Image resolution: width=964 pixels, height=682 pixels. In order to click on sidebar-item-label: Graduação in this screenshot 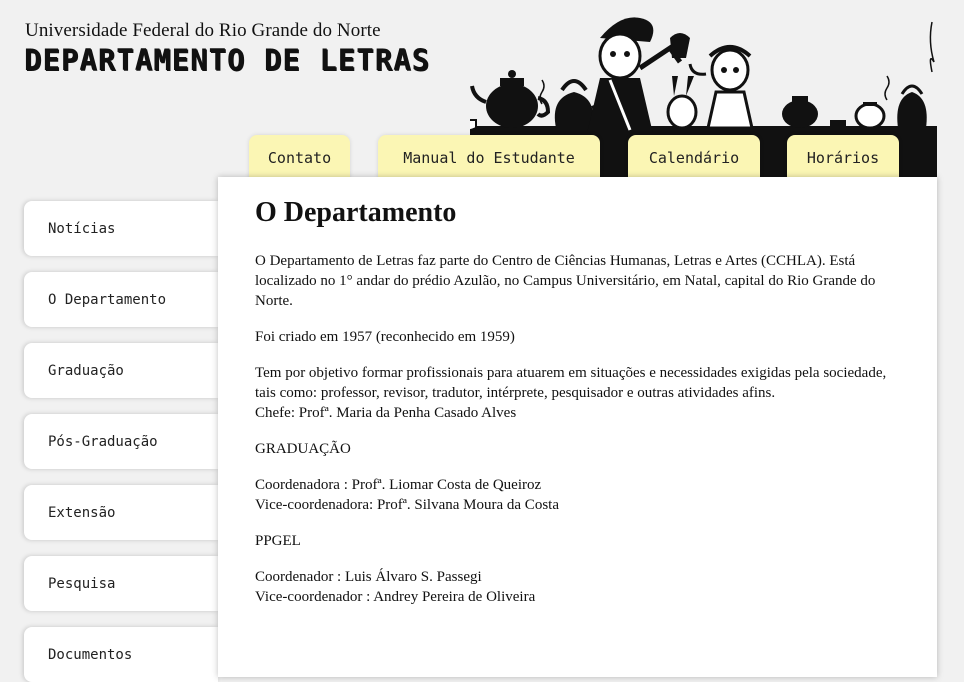, I will do `click(86, 370)`.